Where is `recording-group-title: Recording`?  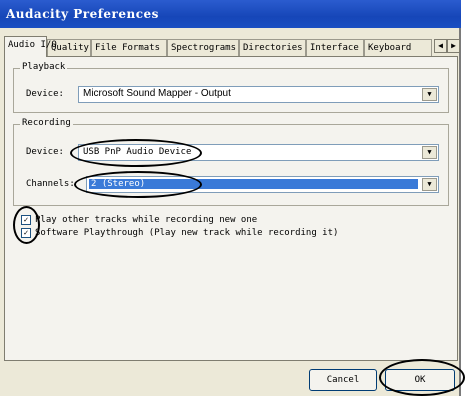 recording-group-title: Recording is located at coordinates (46, 123).